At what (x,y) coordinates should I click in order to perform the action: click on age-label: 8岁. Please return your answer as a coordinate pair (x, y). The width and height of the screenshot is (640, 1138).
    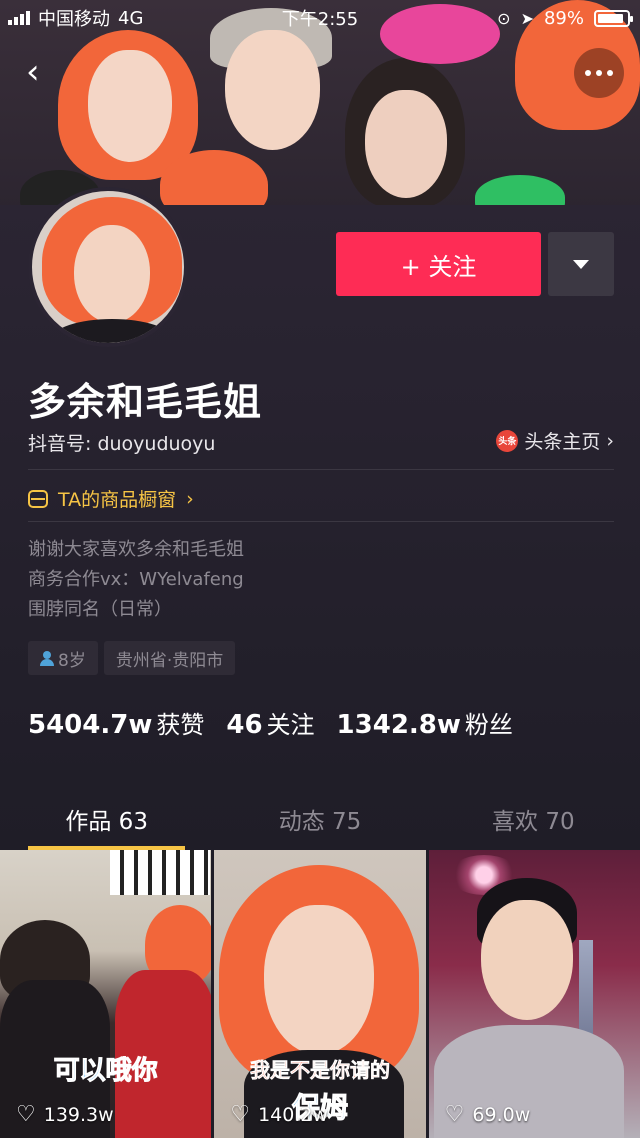
    Looking at the image, I should click on (72, 660).